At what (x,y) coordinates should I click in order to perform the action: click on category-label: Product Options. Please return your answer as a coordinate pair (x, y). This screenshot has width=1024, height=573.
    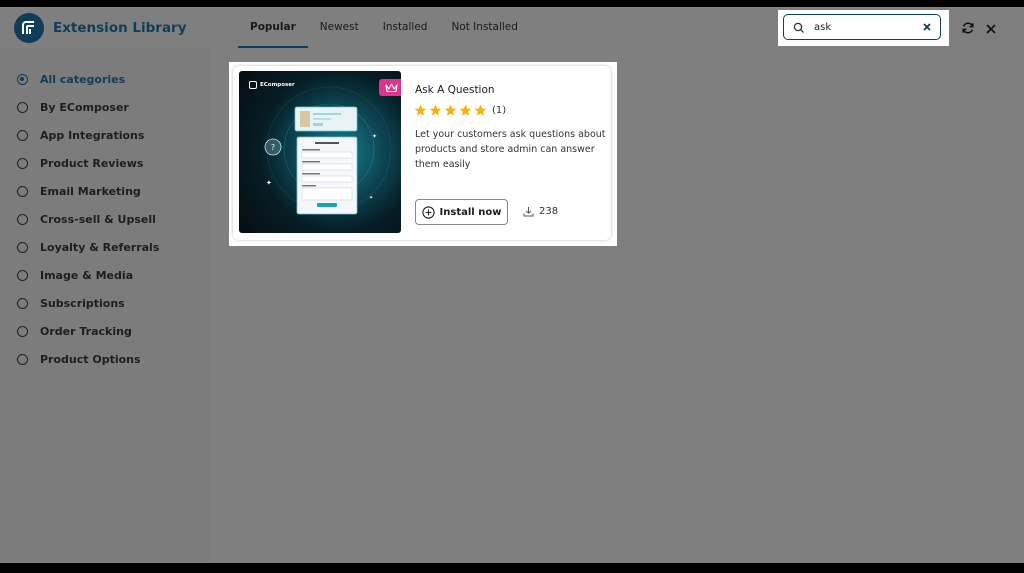
    Looking at the image, I should click on (90, 359).